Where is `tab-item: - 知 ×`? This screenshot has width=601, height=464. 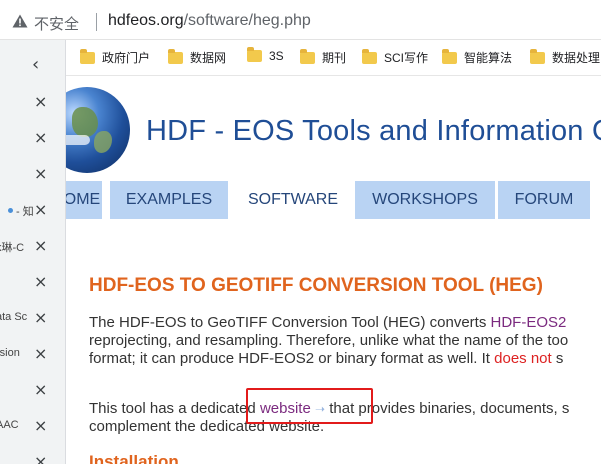 tab-item: - 知 × is located at coordinates (32, 210).